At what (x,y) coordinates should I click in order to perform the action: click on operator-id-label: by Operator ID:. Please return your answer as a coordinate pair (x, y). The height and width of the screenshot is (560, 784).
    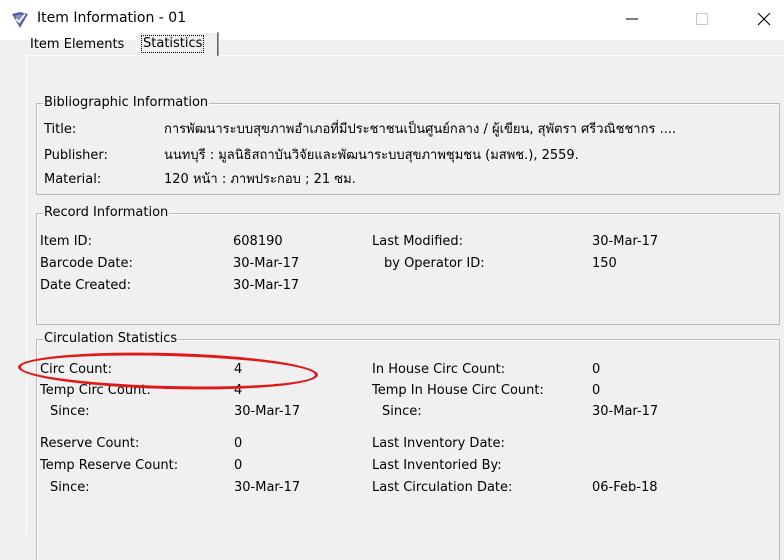
    Looking at the image, I should click on (434, 263).